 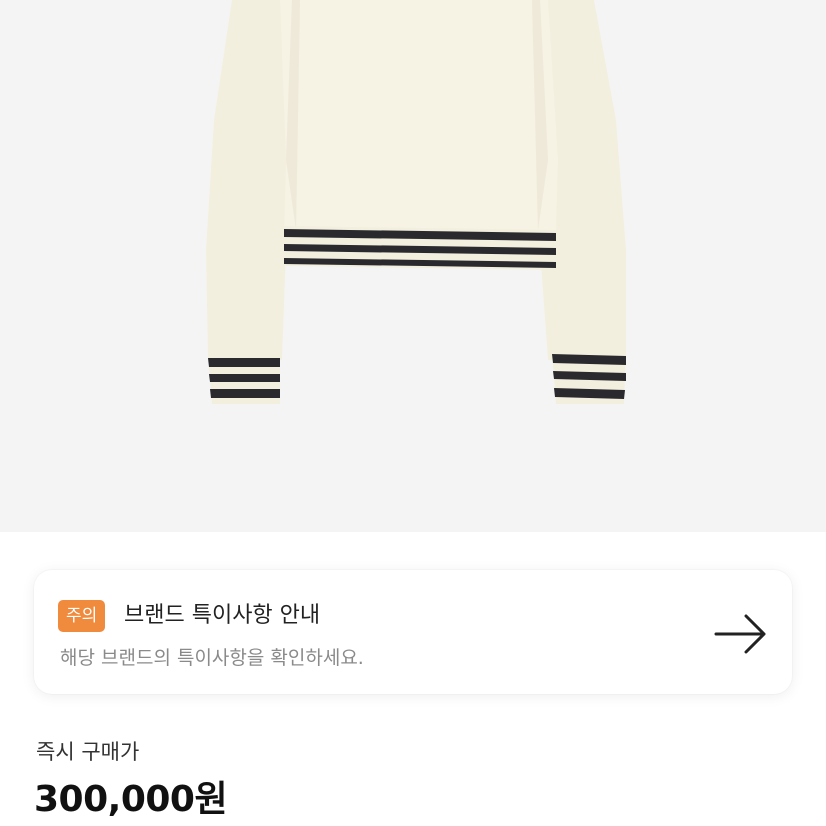 What do you see at coordinates (131, 799) in the screenshot?
I see `instant-buy-price-value: 300,000원` at bounding box center [131, 799].